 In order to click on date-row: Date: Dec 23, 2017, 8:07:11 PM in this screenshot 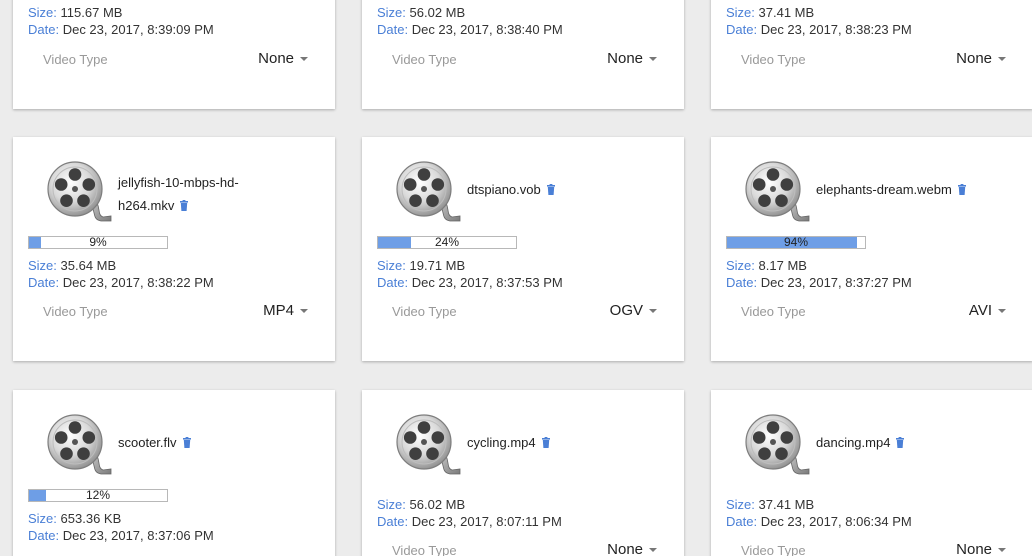, I will do `click(469, 521)`.